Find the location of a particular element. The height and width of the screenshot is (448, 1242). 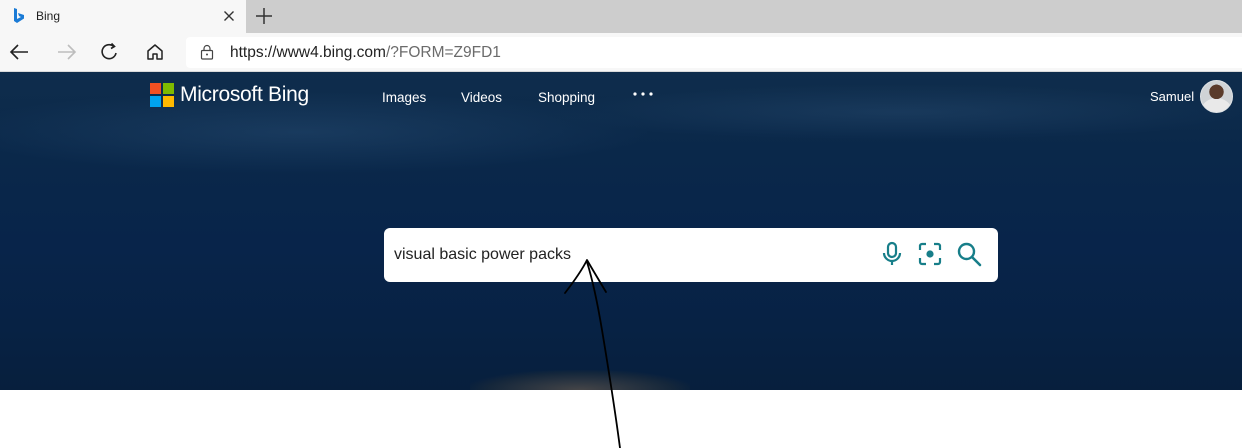

close-icon is located at coordinates (229, 16).